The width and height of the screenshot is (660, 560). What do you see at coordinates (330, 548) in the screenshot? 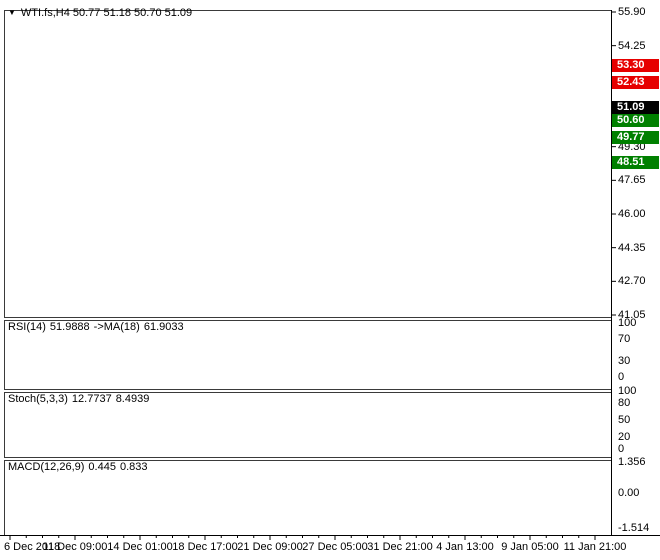
I see `time-axis` at bounding box center [330, 548].